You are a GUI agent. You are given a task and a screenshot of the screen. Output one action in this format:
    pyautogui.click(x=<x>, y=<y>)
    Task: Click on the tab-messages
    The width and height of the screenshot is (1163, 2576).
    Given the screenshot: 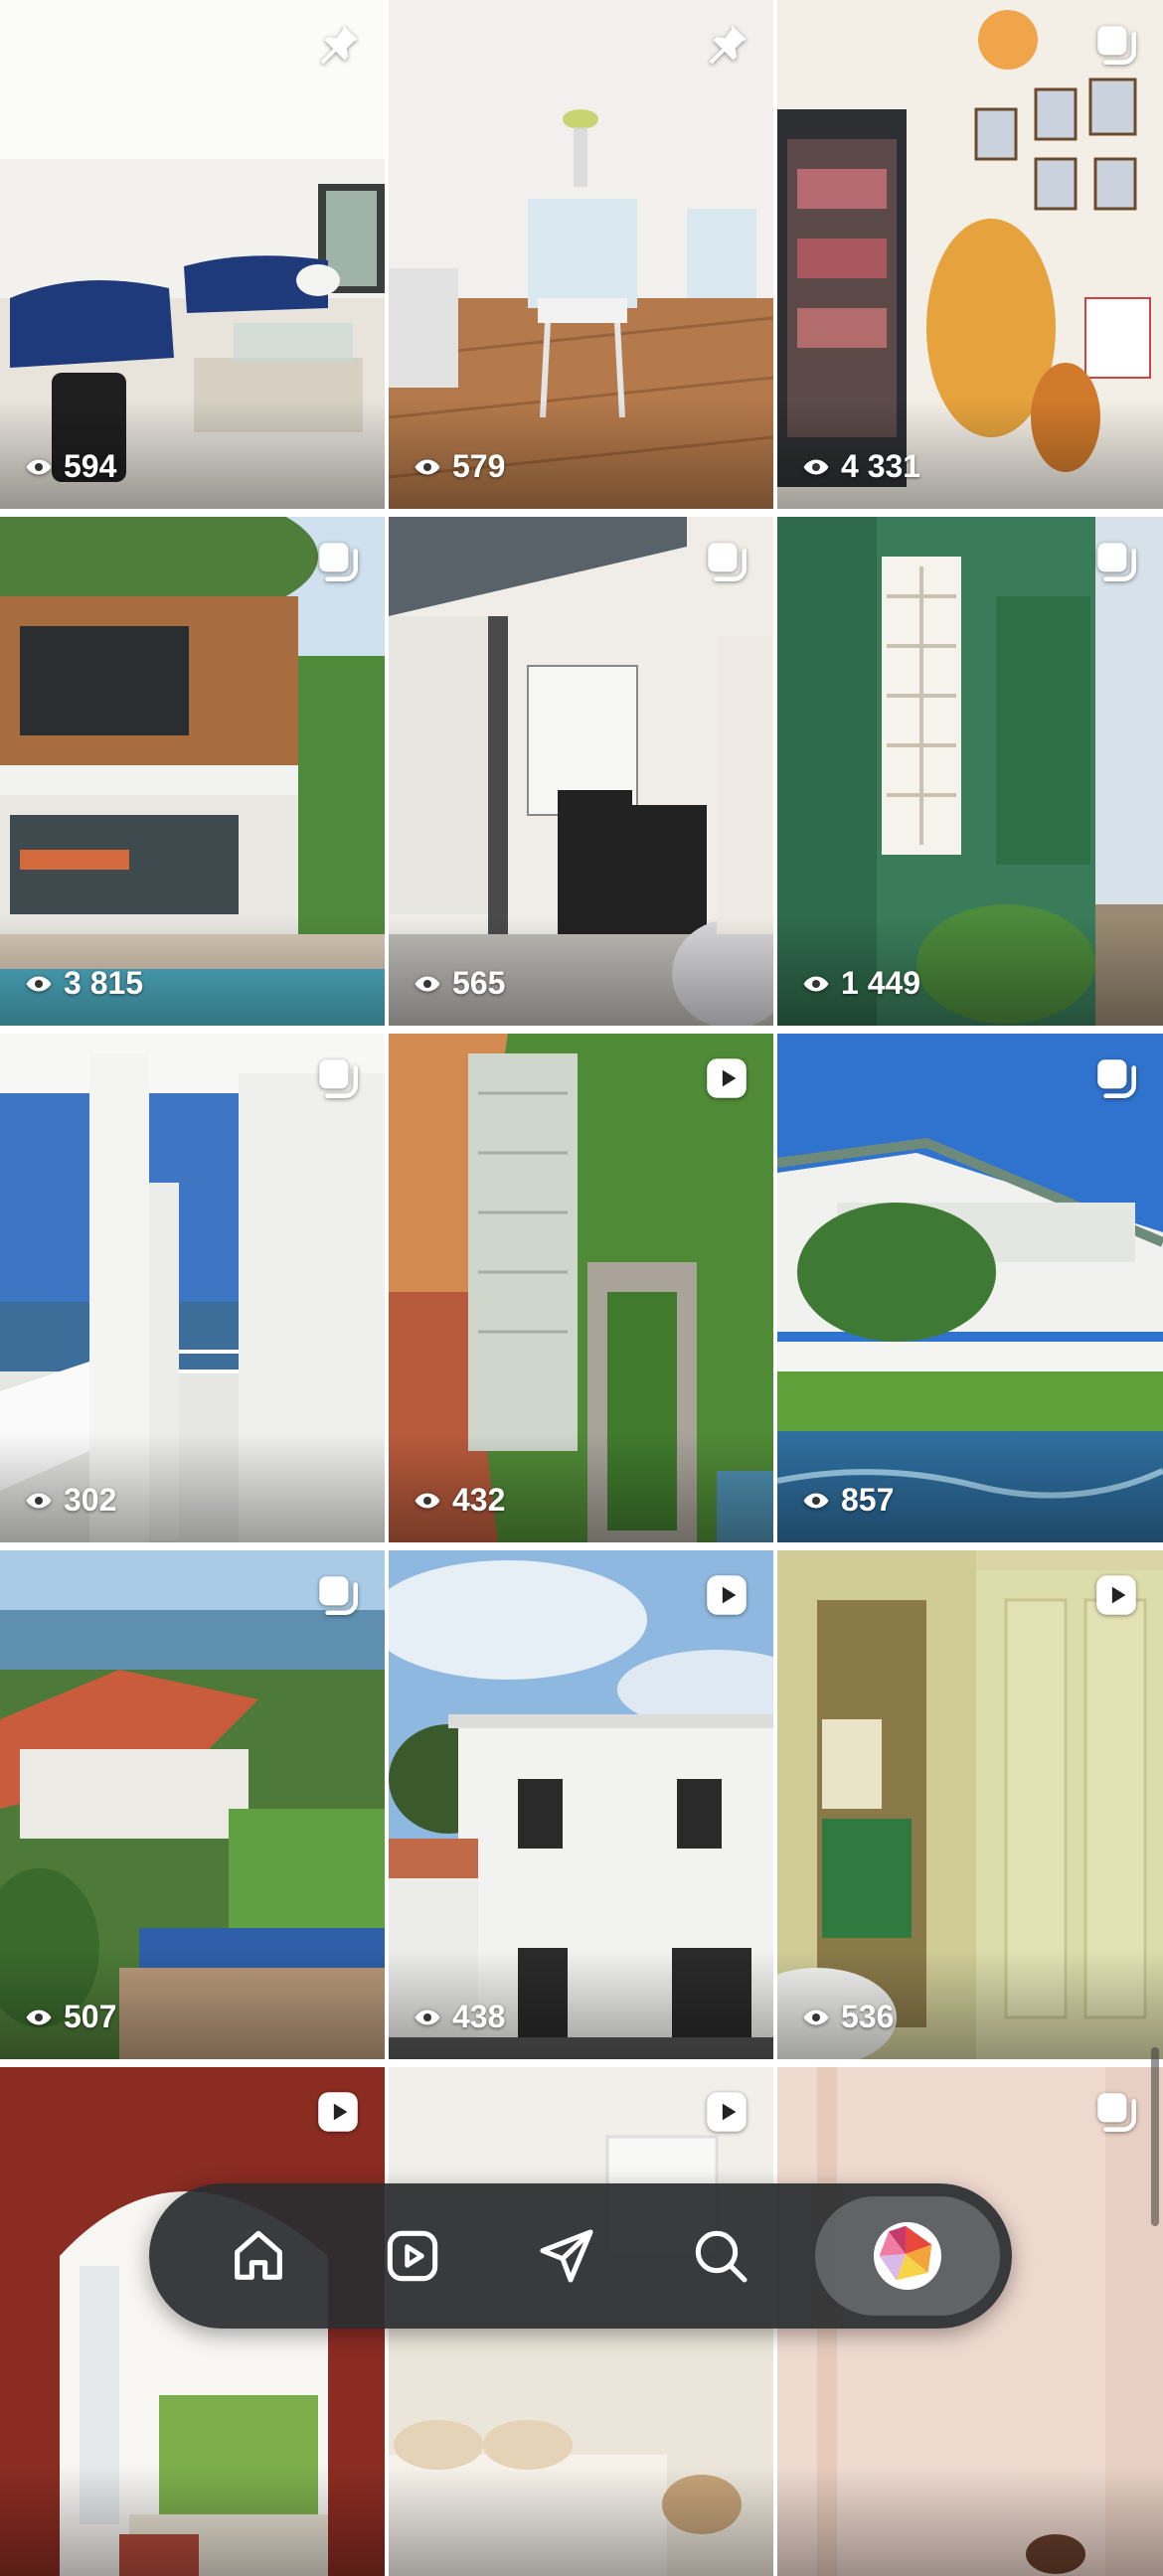 What is the action you would take?
    pyautogui.click(x=566, y=2256)
    